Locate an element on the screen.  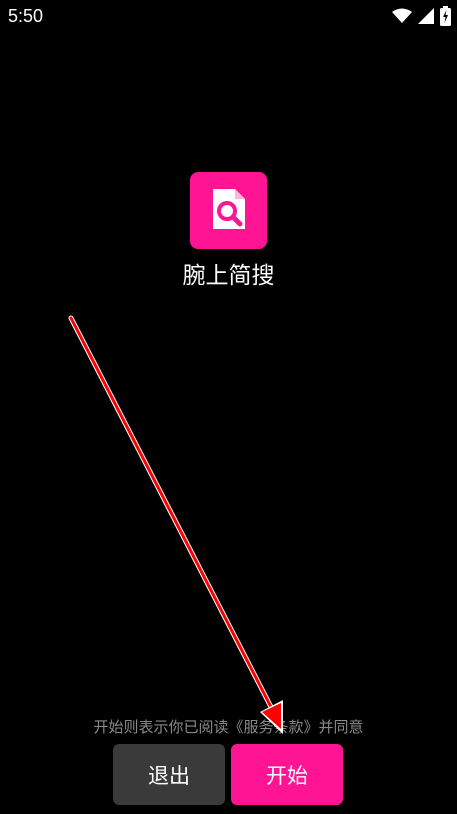
start-button: 开始 is located at coordinates (287, 774).